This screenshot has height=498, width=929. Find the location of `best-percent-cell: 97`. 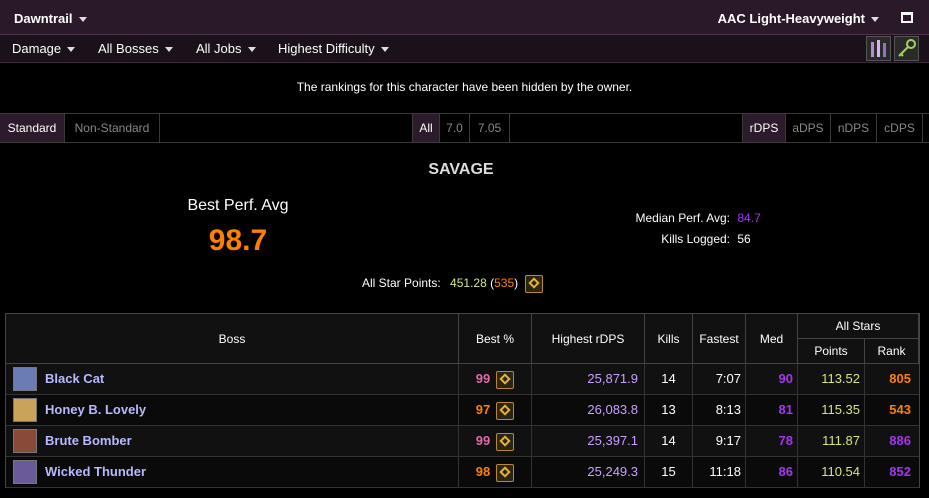

best-percent-cell: 97 is located at coordinates (495, 410).